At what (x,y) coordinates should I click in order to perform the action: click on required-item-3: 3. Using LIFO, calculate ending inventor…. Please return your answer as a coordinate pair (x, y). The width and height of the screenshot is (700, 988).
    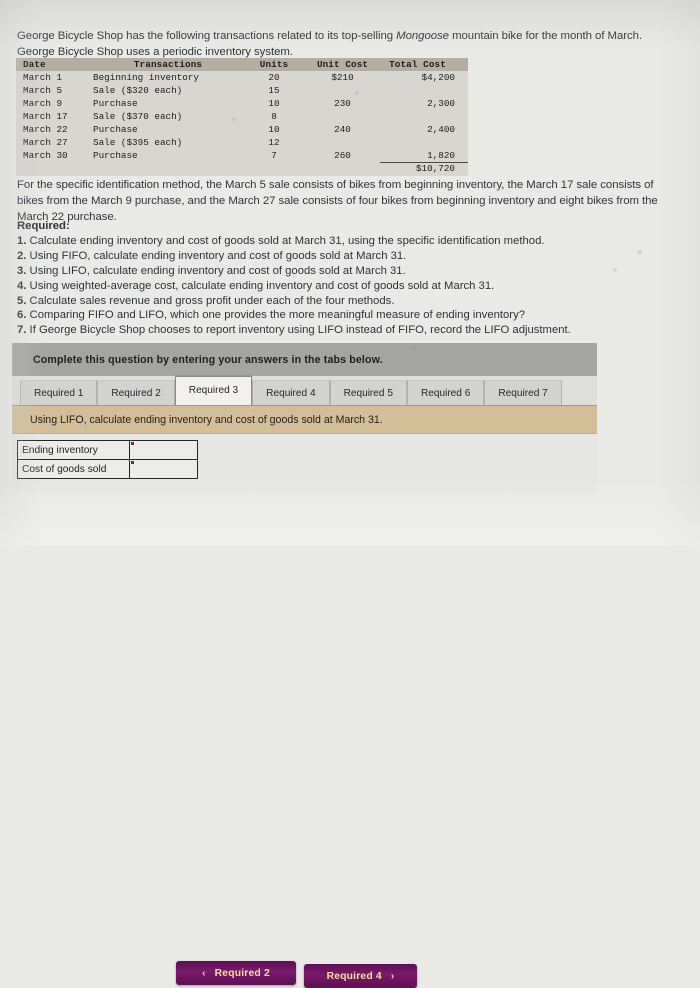
    Looking at the image, I should click on (347, 271).